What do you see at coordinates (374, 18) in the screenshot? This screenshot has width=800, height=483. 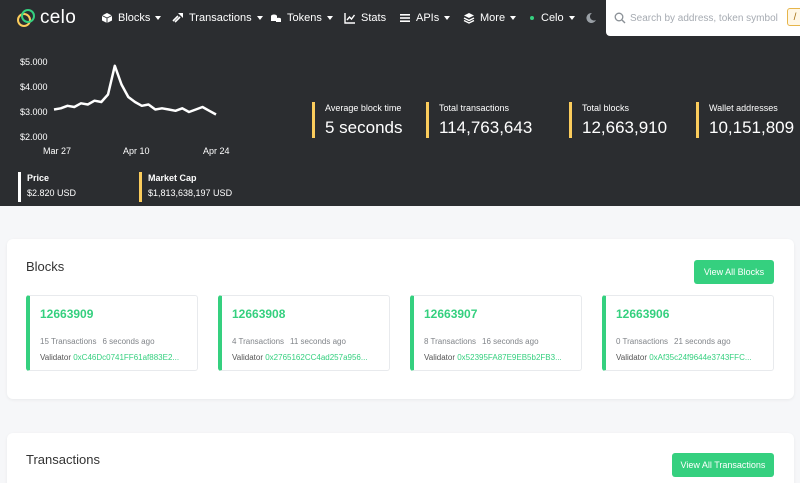 I see `nav-stats-label: Stats` at bounding box center [374, 18].